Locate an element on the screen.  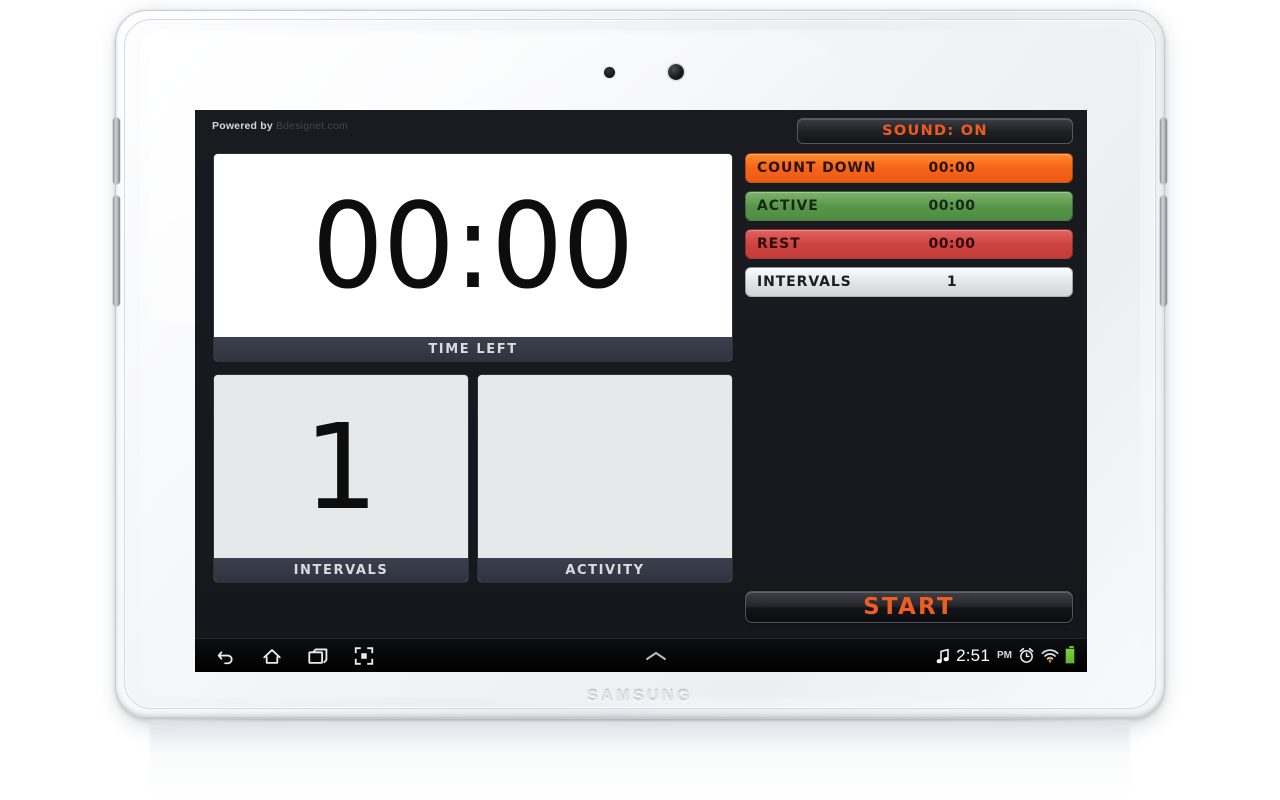
battery-full-icon is located at coordinates (1070, 654).